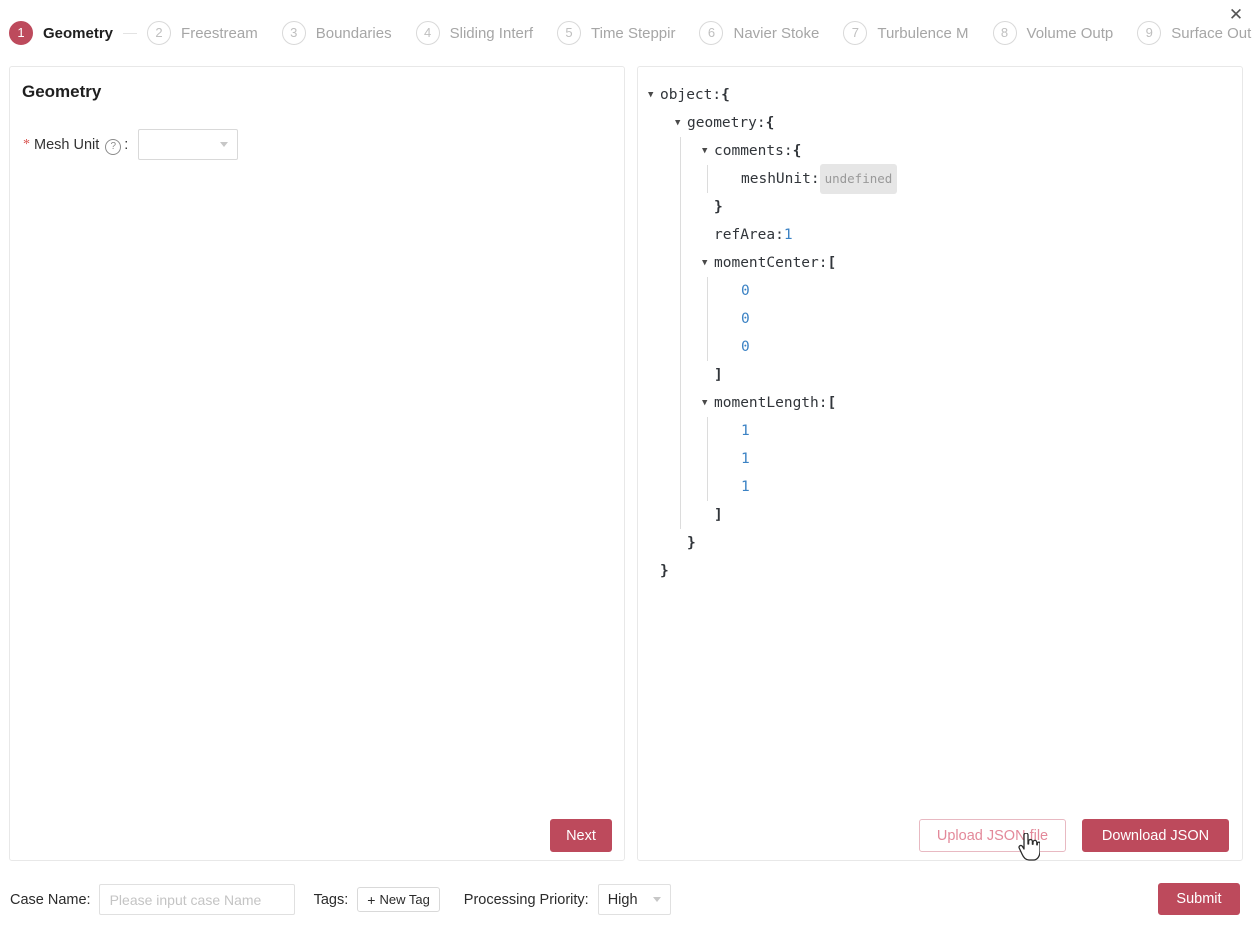 This screenshot has width=1252, height=926. Describe the element at coordinates (62, 91) in the screenshot. I see `page-title: Geometry` at that location.